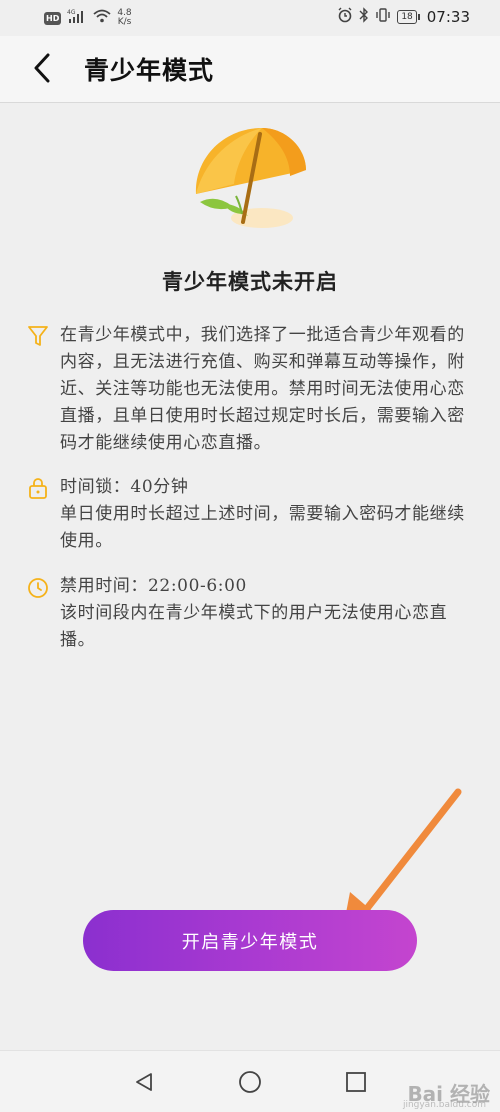  Describe the element at coordinates (409, 17) in the screenshot. I see `battery-indicator: 18` at that location.